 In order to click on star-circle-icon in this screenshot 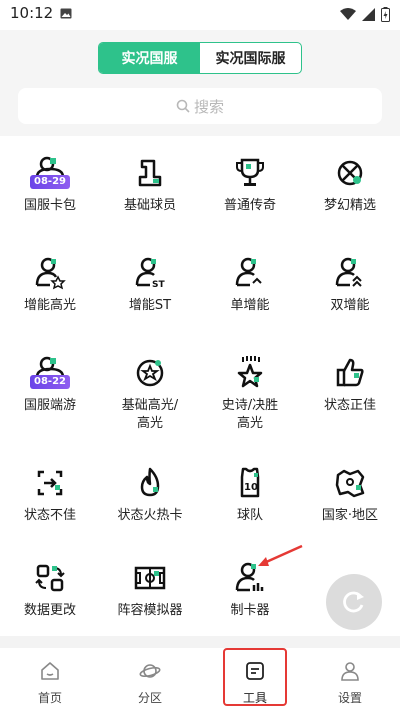, I will do `click(150, 373)`.